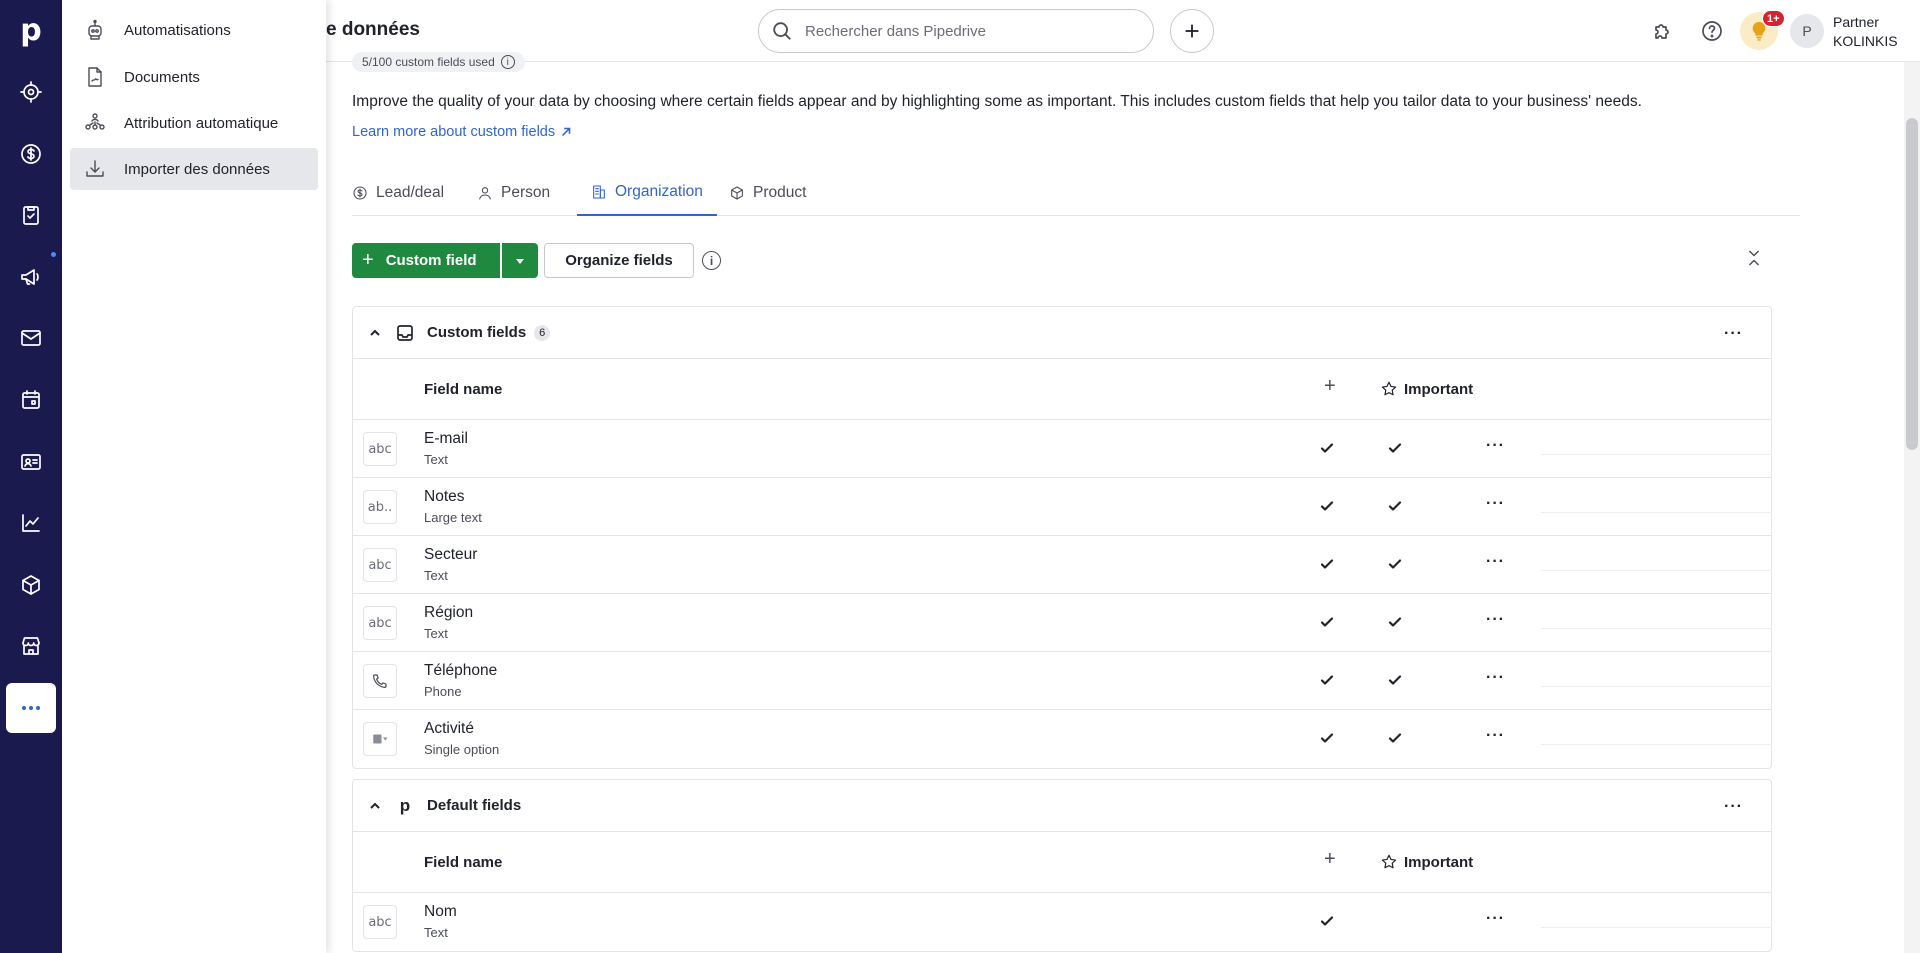 This screenshot has height=953, width=1920. I want to click on rail-item-marketplace, so click(31, 646).